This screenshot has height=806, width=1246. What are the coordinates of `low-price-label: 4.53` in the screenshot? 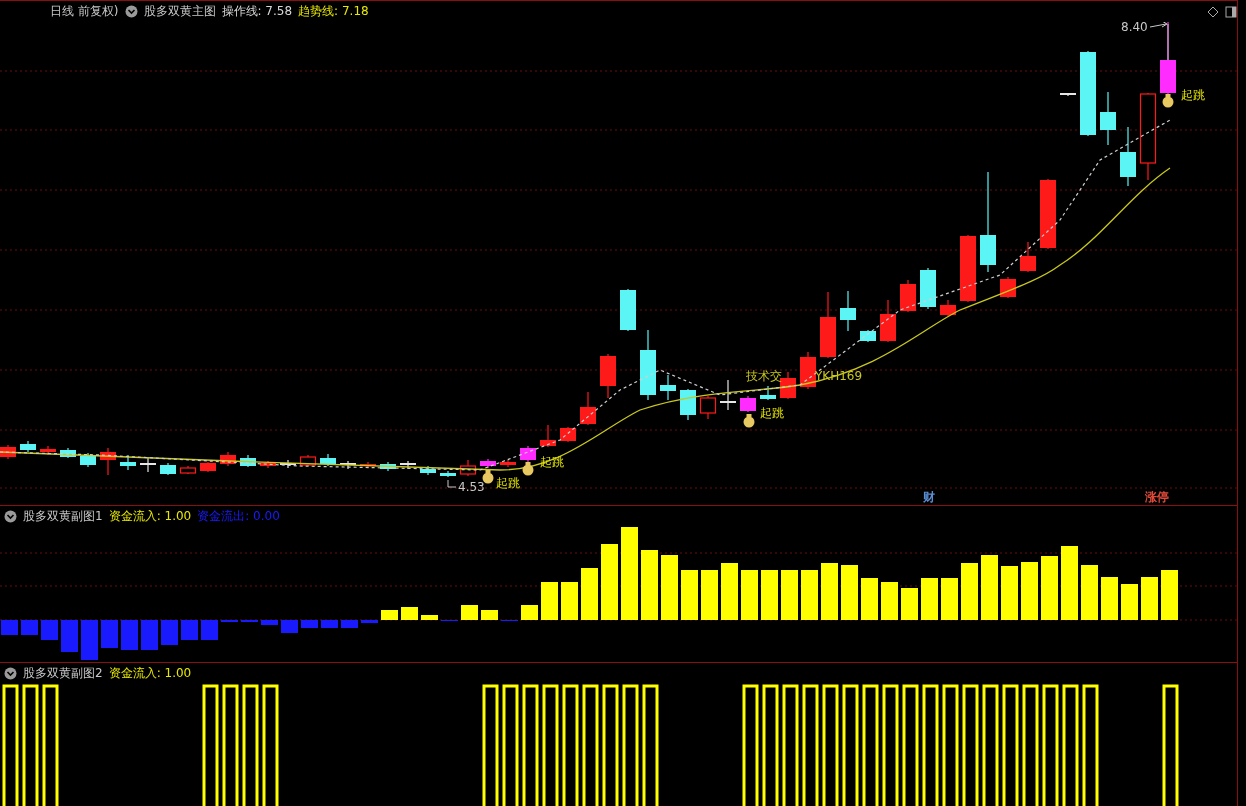 It's located at (471, 487).